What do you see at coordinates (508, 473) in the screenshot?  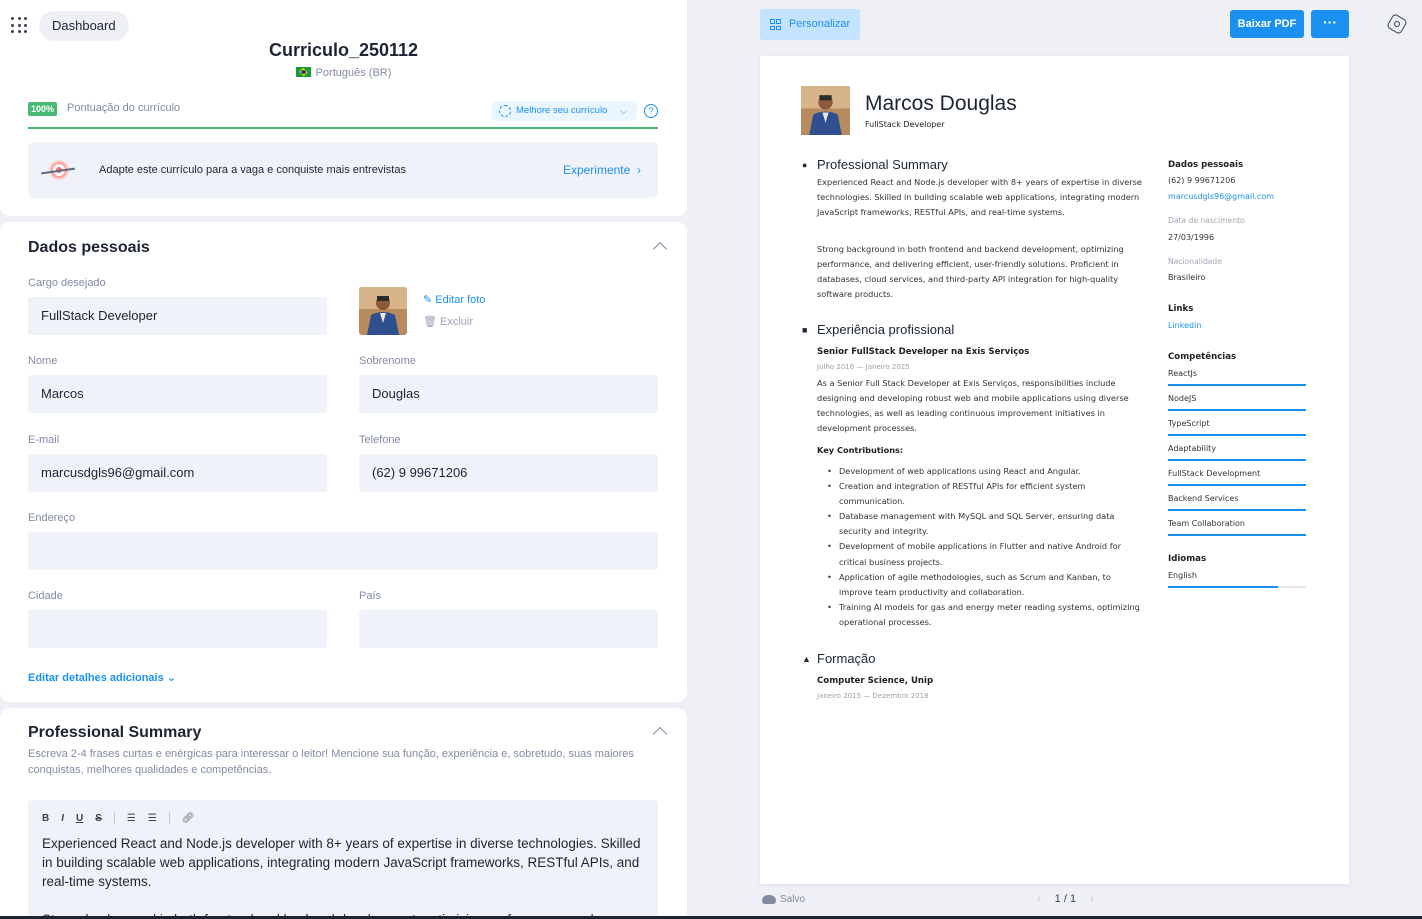 I see `phone-field: (62) 9 99671206` at bounding box center [508, 473].